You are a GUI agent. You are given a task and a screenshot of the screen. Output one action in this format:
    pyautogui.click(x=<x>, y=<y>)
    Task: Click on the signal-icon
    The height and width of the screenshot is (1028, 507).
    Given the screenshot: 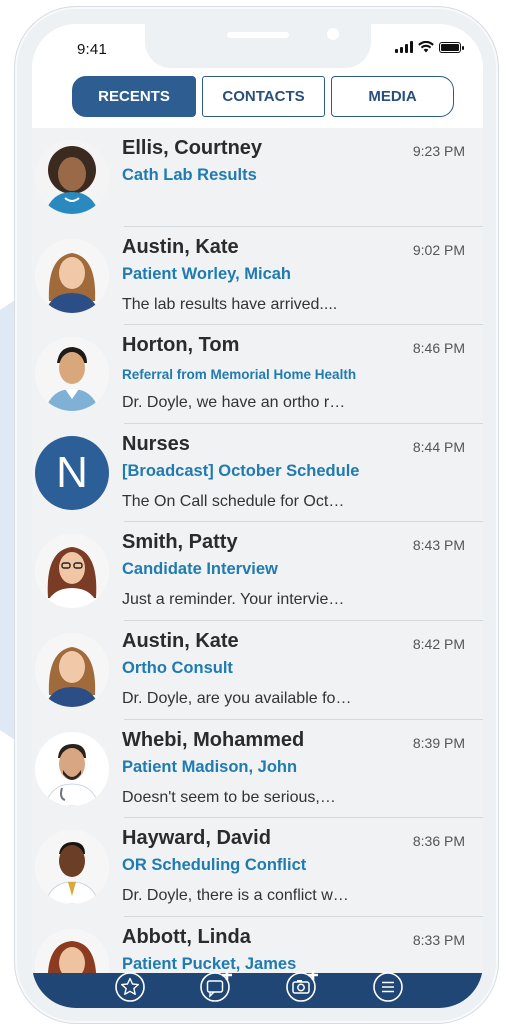 What is the action you would take?
    pyautogui.click(x=404, y=47)
    